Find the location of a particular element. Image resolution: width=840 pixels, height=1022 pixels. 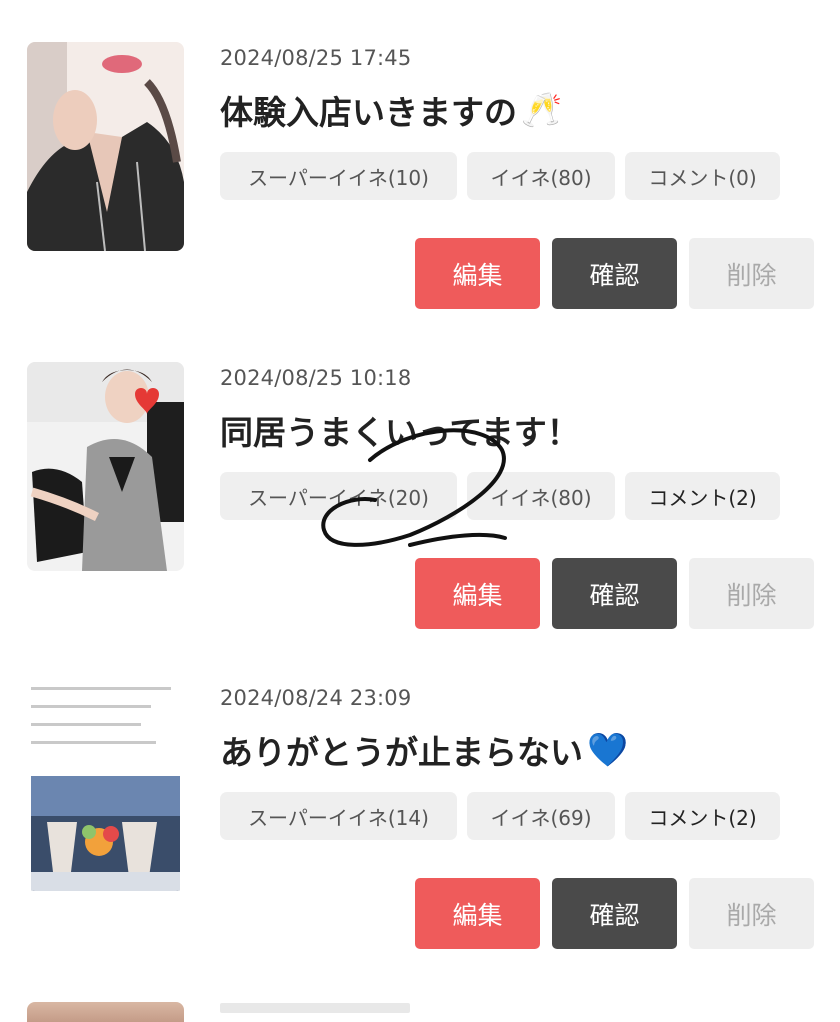

champagne-icon: 🥂 is located at coordinates (542, 109).